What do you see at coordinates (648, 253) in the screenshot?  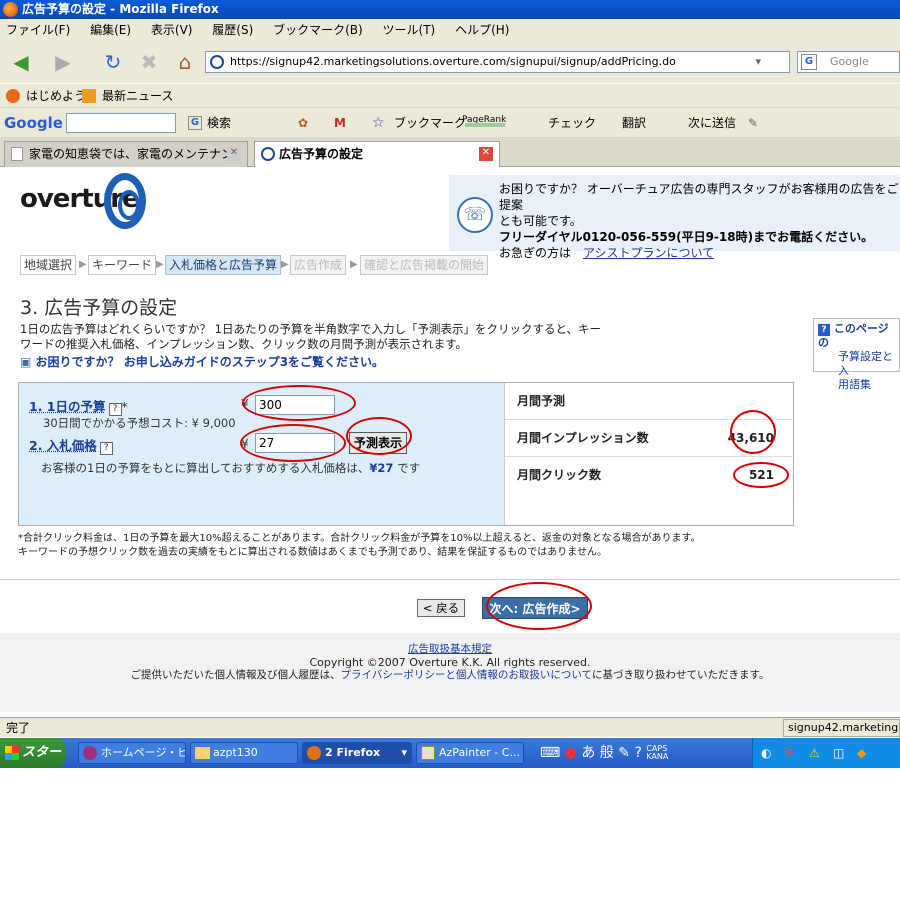 I see `assist-plan-link: アシストプランについて` at bounding box center [648, 253].